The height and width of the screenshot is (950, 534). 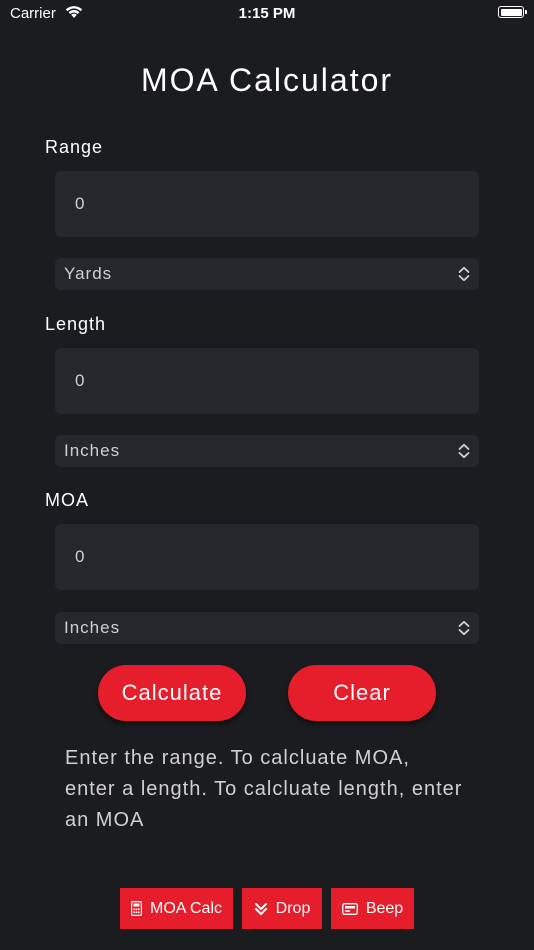 I want to click on range-input-value: 0, so click(x=80, y=203).